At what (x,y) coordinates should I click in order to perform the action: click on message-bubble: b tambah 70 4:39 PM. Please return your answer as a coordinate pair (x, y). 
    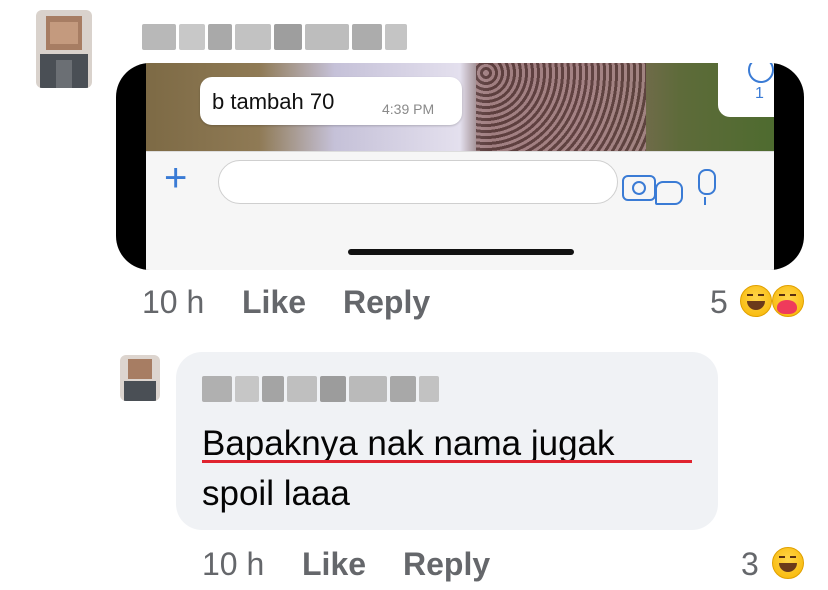
    Looking at the image, I should click on (331, 101).